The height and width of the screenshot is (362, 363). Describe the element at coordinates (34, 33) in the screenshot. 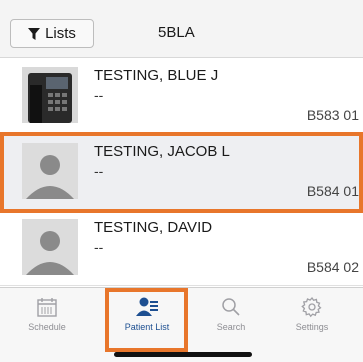

I see `filter-icon` at that location.